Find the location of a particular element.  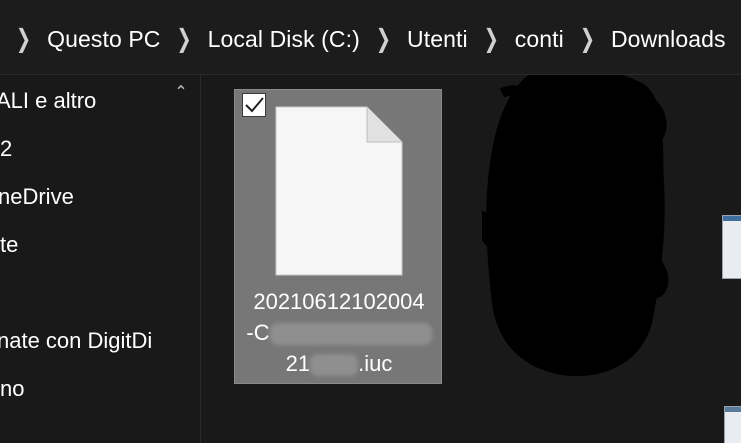

file-name: 20210612102004 -C 21 .iuc is located at coordinates (339, 332).